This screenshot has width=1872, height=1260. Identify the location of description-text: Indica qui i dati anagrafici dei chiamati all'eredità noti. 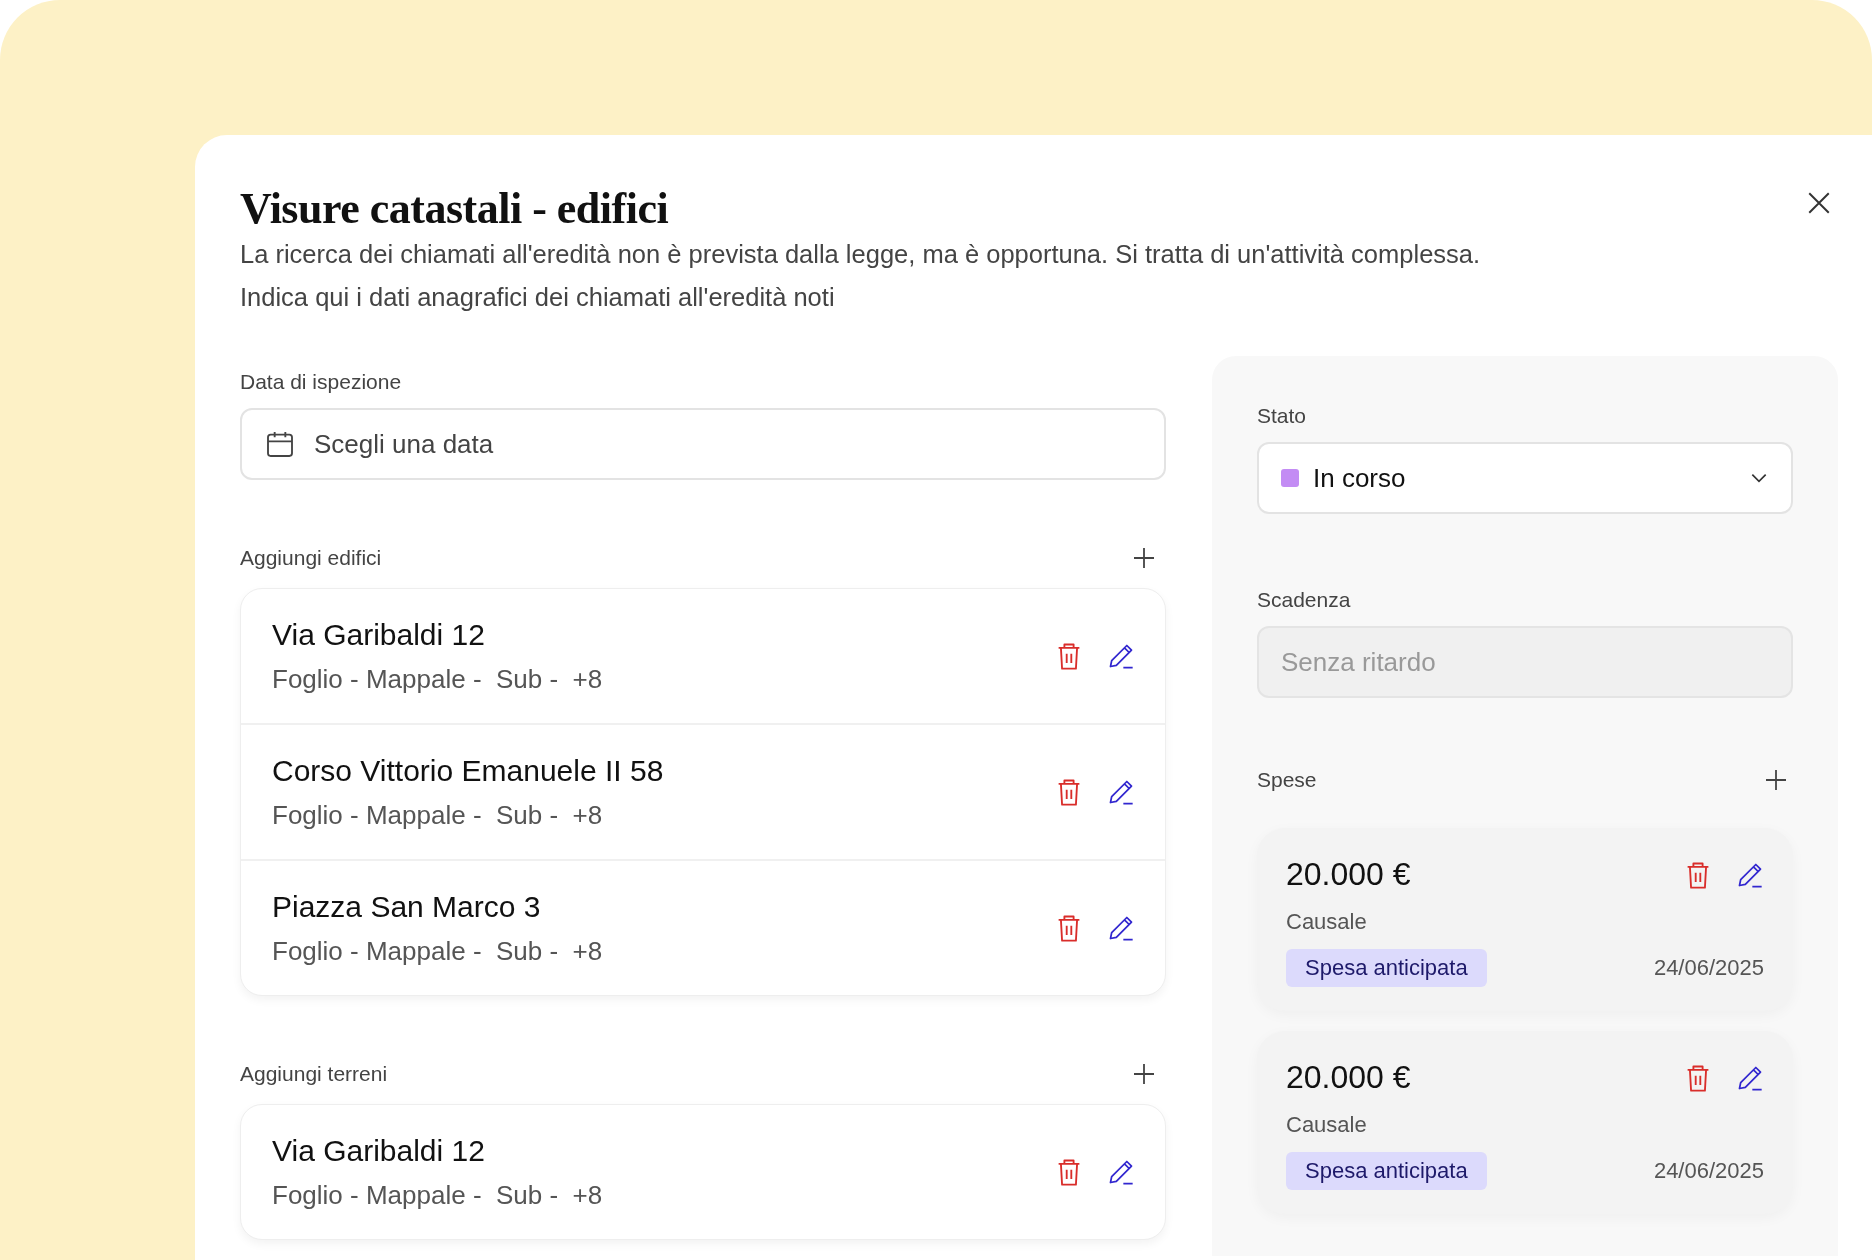
(538, 297).